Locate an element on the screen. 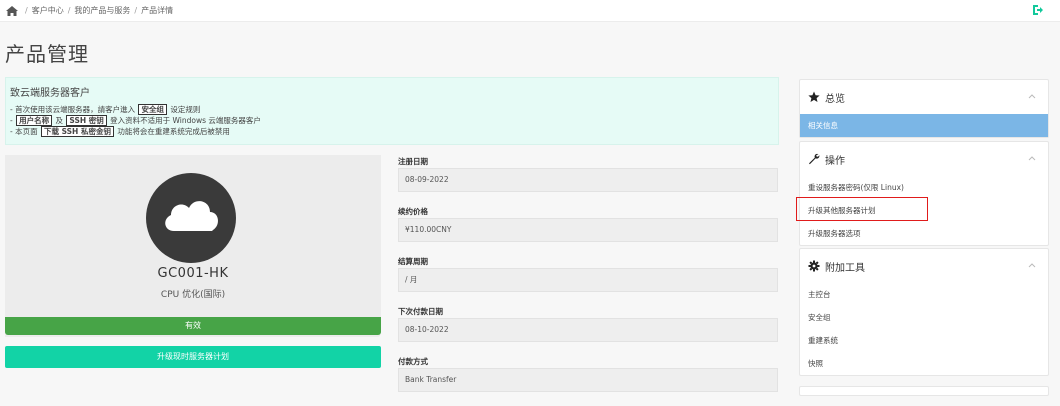  page-title: 产品管理 is located at coordinates (47, 54).